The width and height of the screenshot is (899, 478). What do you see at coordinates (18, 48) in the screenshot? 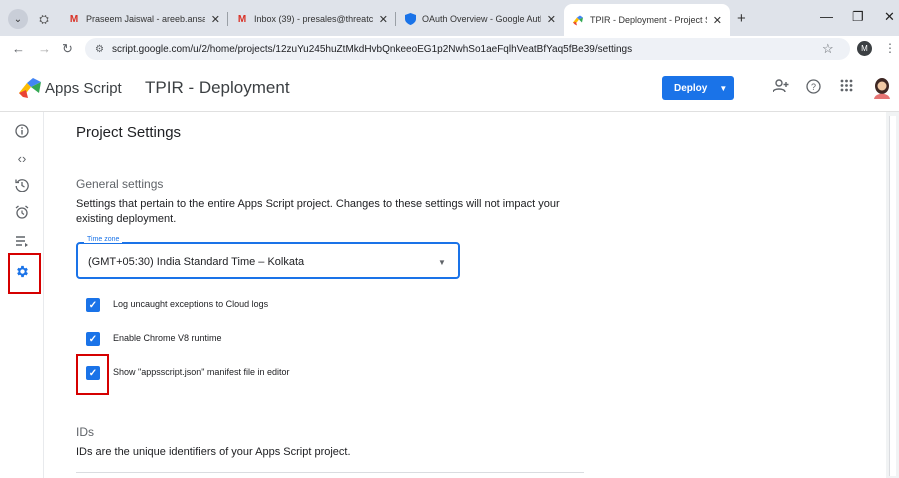
I see `back-arrow-icon: ←` at bounding box center [18, 48].